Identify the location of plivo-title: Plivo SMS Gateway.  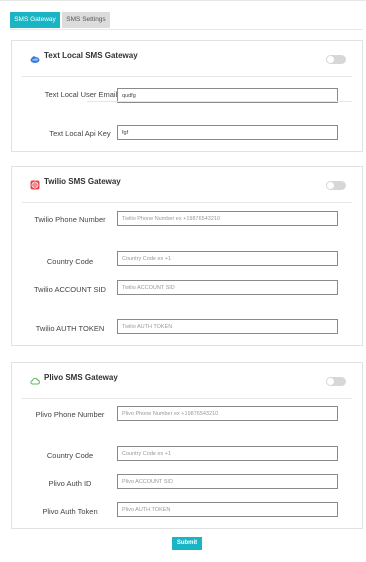
(81, 377).